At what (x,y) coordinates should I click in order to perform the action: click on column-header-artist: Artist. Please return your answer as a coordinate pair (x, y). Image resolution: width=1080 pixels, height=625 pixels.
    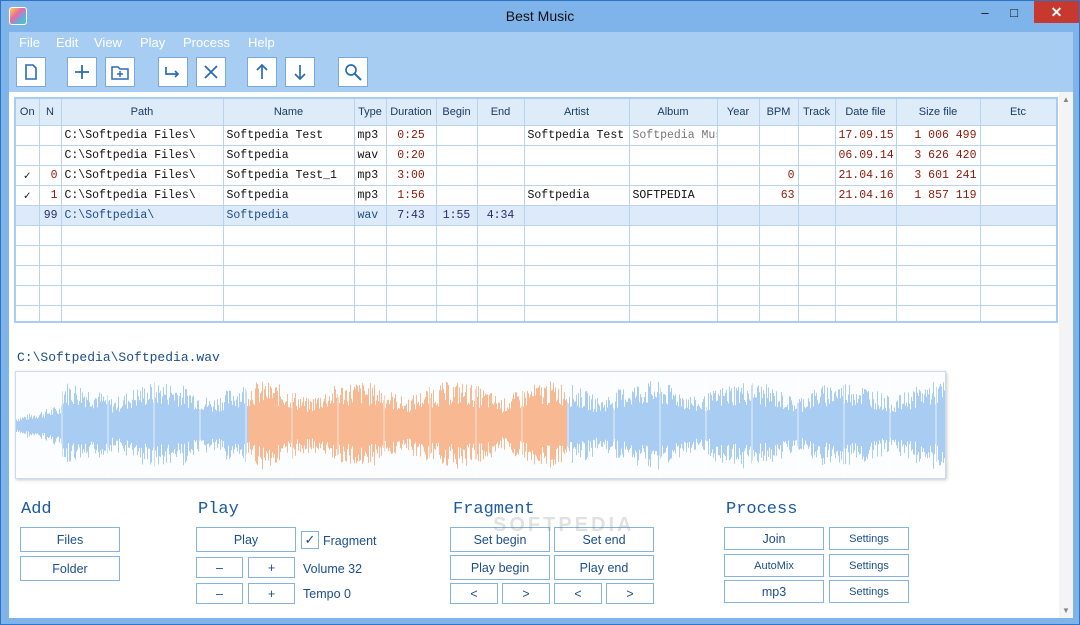
    Looking at the image, I should click on (577, 112).